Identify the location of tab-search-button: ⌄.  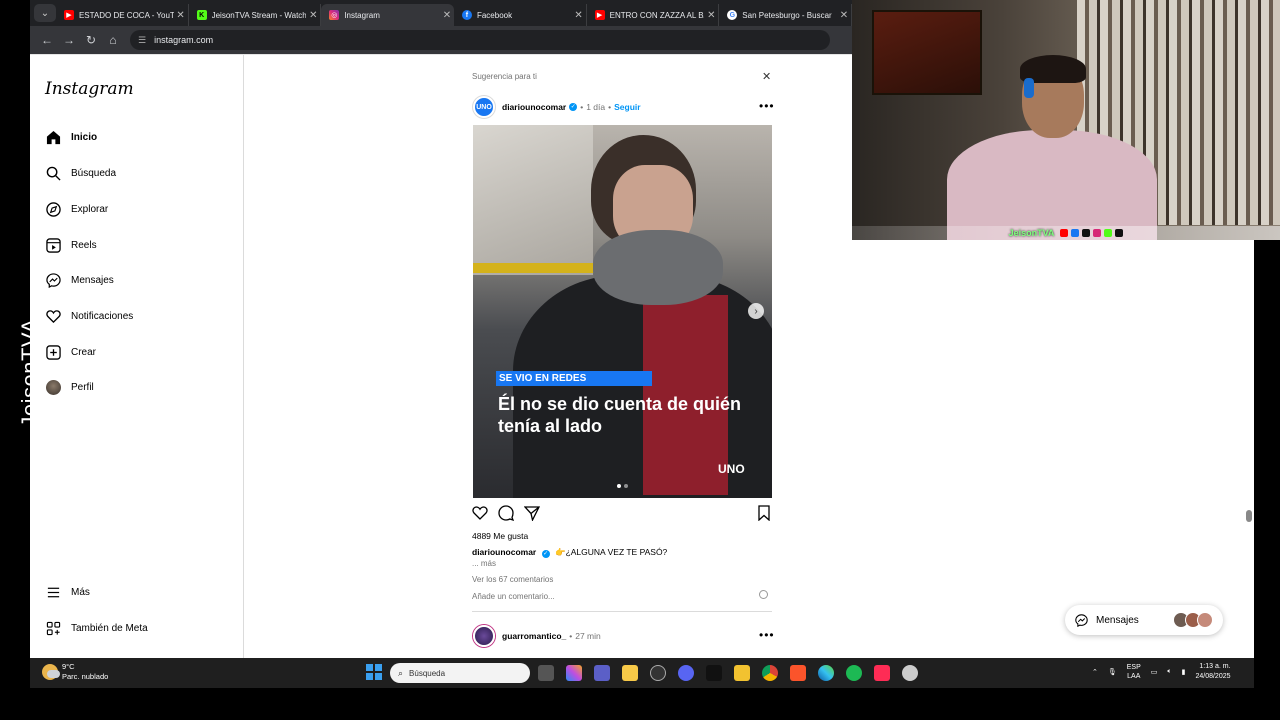
(45, 13).